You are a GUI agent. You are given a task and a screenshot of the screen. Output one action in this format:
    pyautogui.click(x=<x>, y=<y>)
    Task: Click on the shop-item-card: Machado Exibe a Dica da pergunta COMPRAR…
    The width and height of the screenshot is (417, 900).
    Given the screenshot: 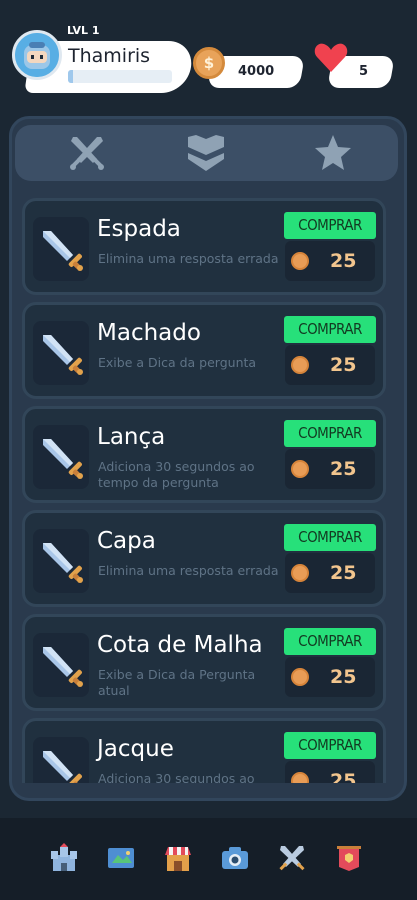 What is the action you would take?
    pyautogui.click(x=204, y=350)
    